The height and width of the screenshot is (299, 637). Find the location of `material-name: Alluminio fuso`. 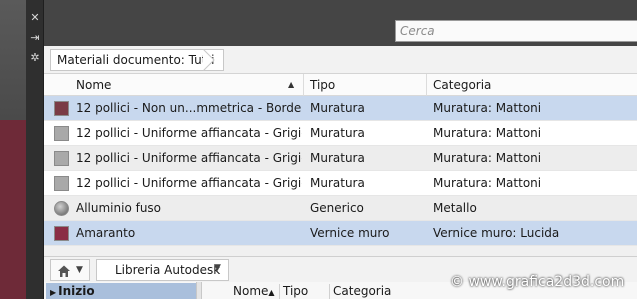

material-name: Alluminio fuso is located at coordinates (119, 208).